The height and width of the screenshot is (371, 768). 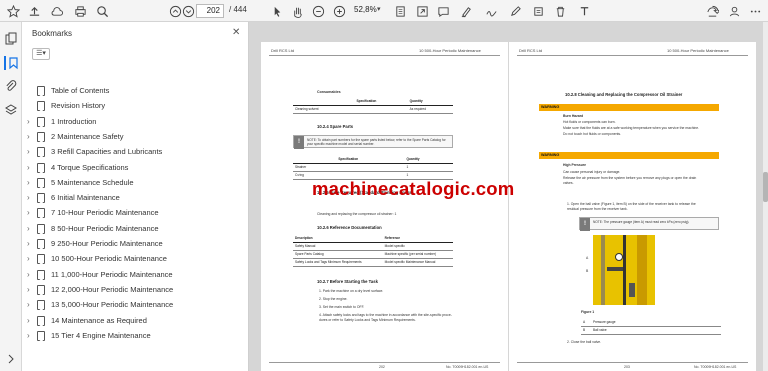 I want to click on close-icon: ✕, so click(x=236, y=32).